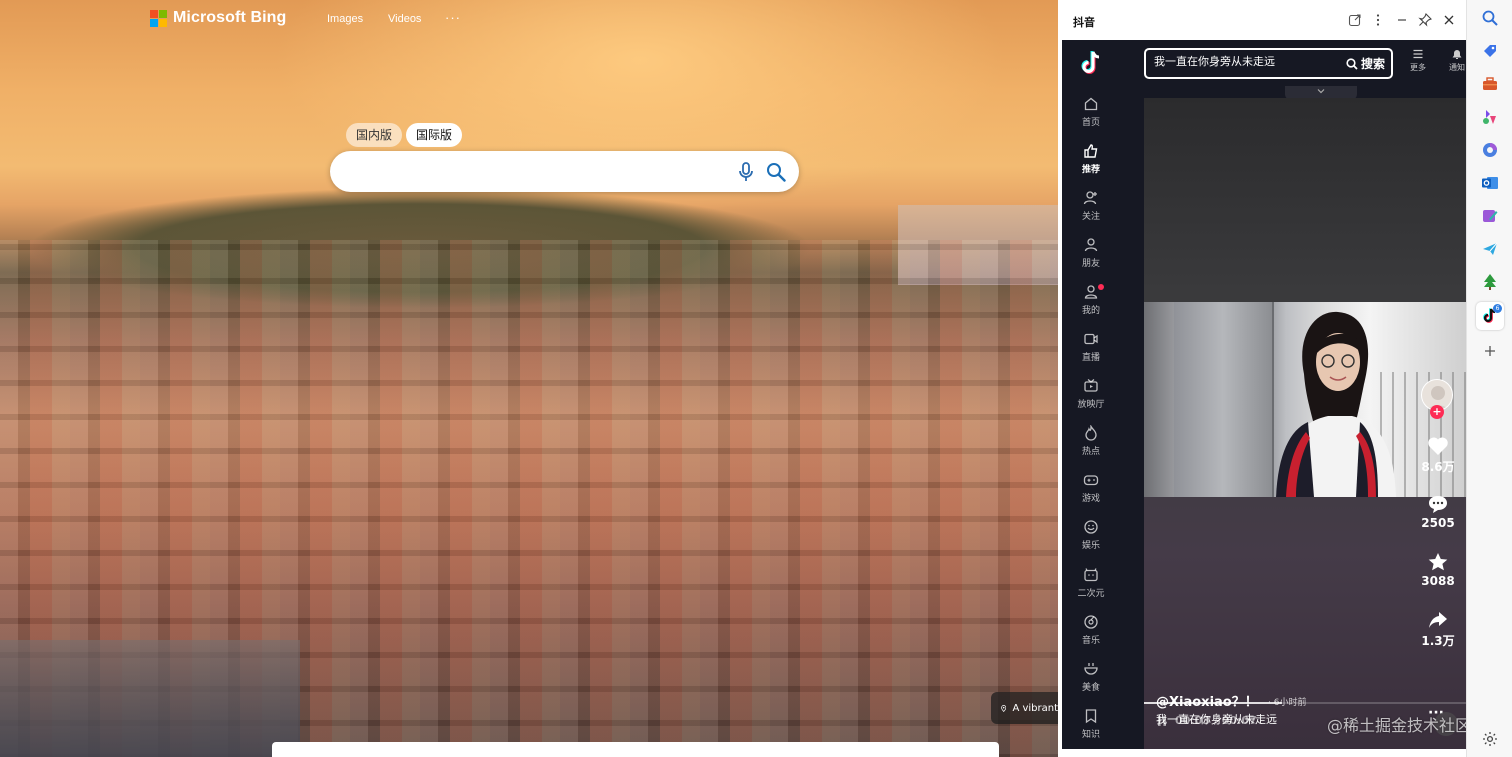 This screenshot has width=1512, height=757. I want to click on edge-sidebar: 6, so click(1489, 378).